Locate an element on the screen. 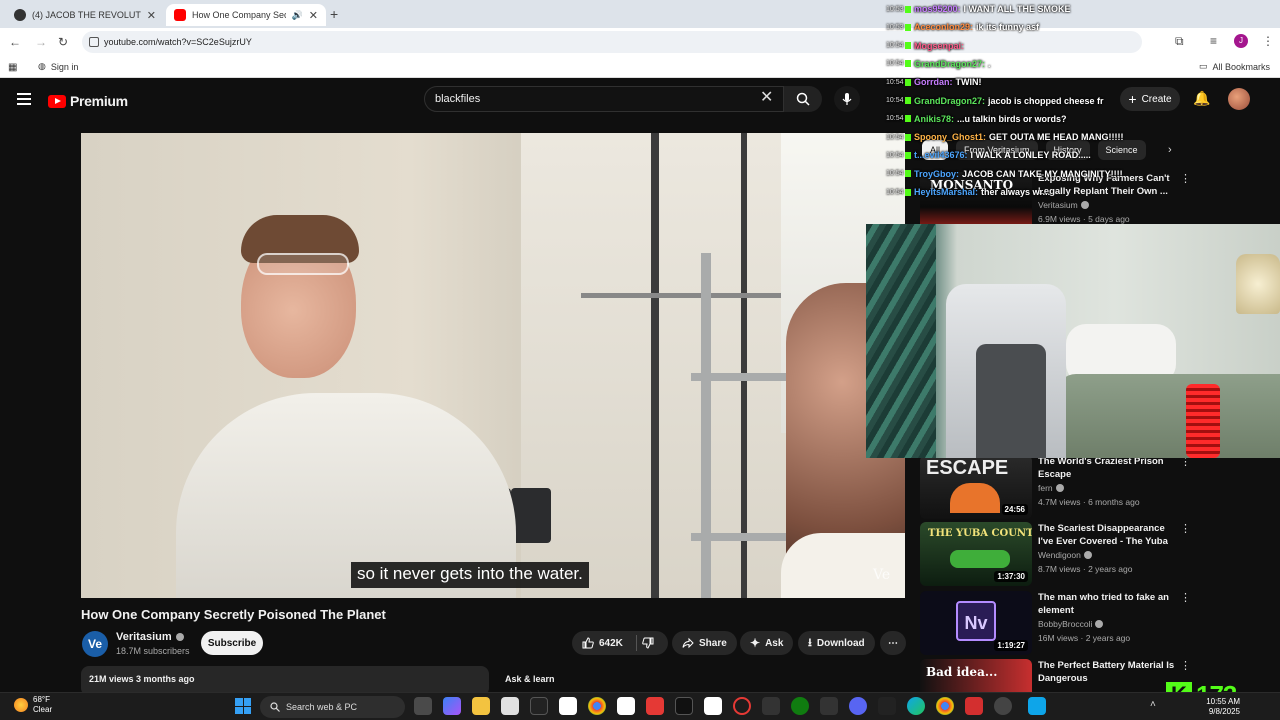 This screenshot has width=1280, height=720. tray-overflow-icon: ˄ is located at coordinates (1153, 704).